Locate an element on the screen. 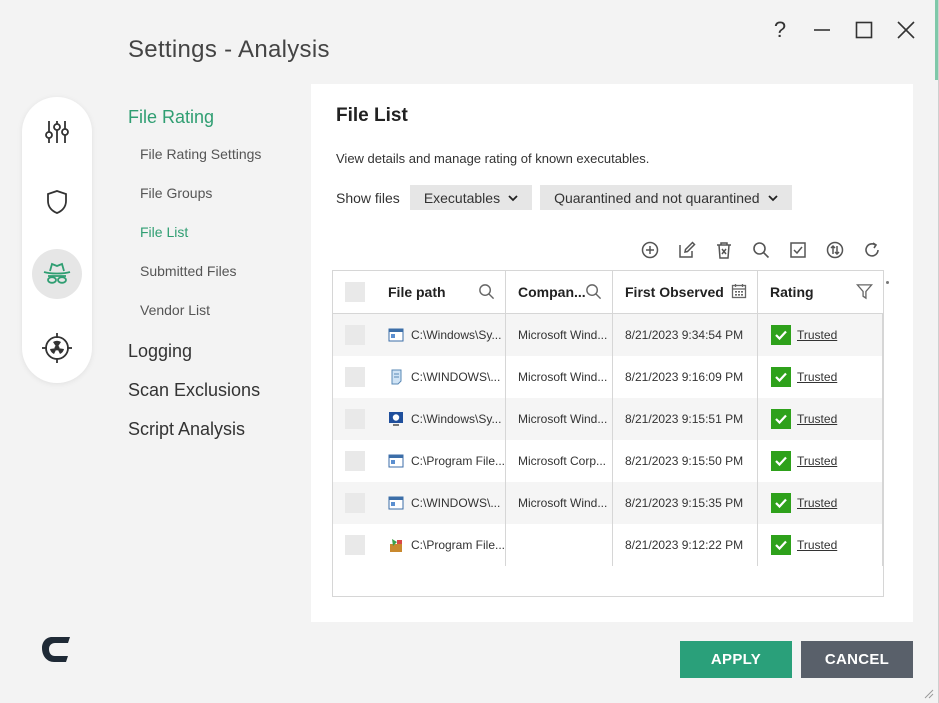  column-rating-label: Rating is located at coordinates (792, 292).